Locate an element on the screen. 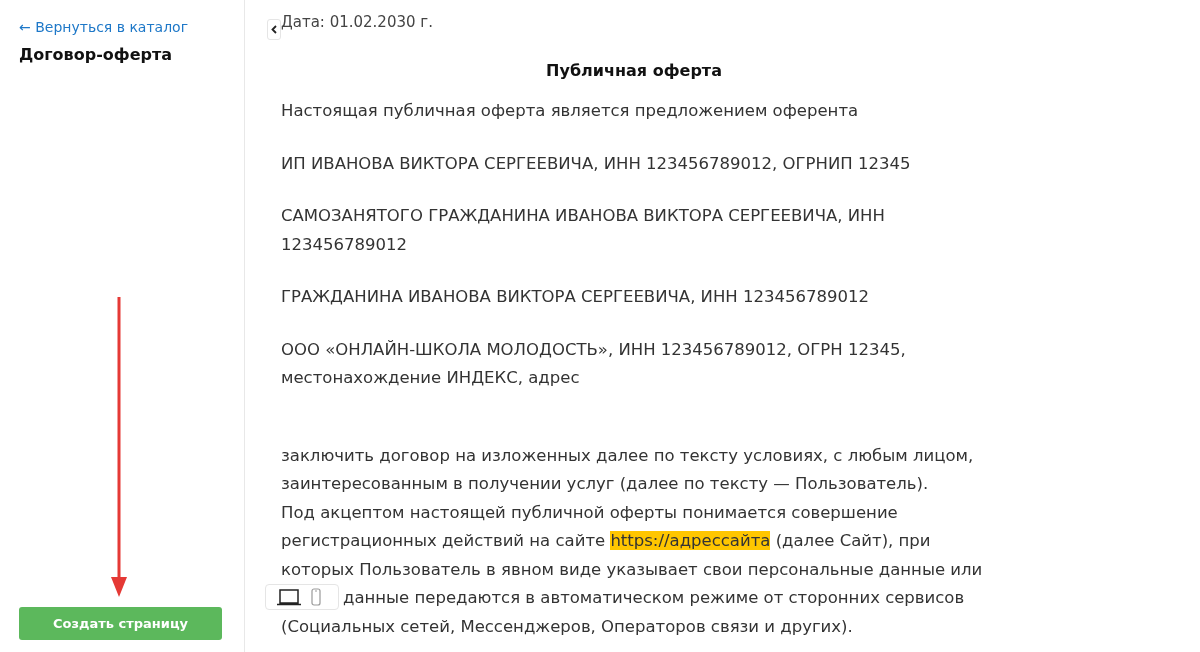 This screenshot has width=1200, height=652. collapse-sidebar-button is located at coordinates (274, 29).